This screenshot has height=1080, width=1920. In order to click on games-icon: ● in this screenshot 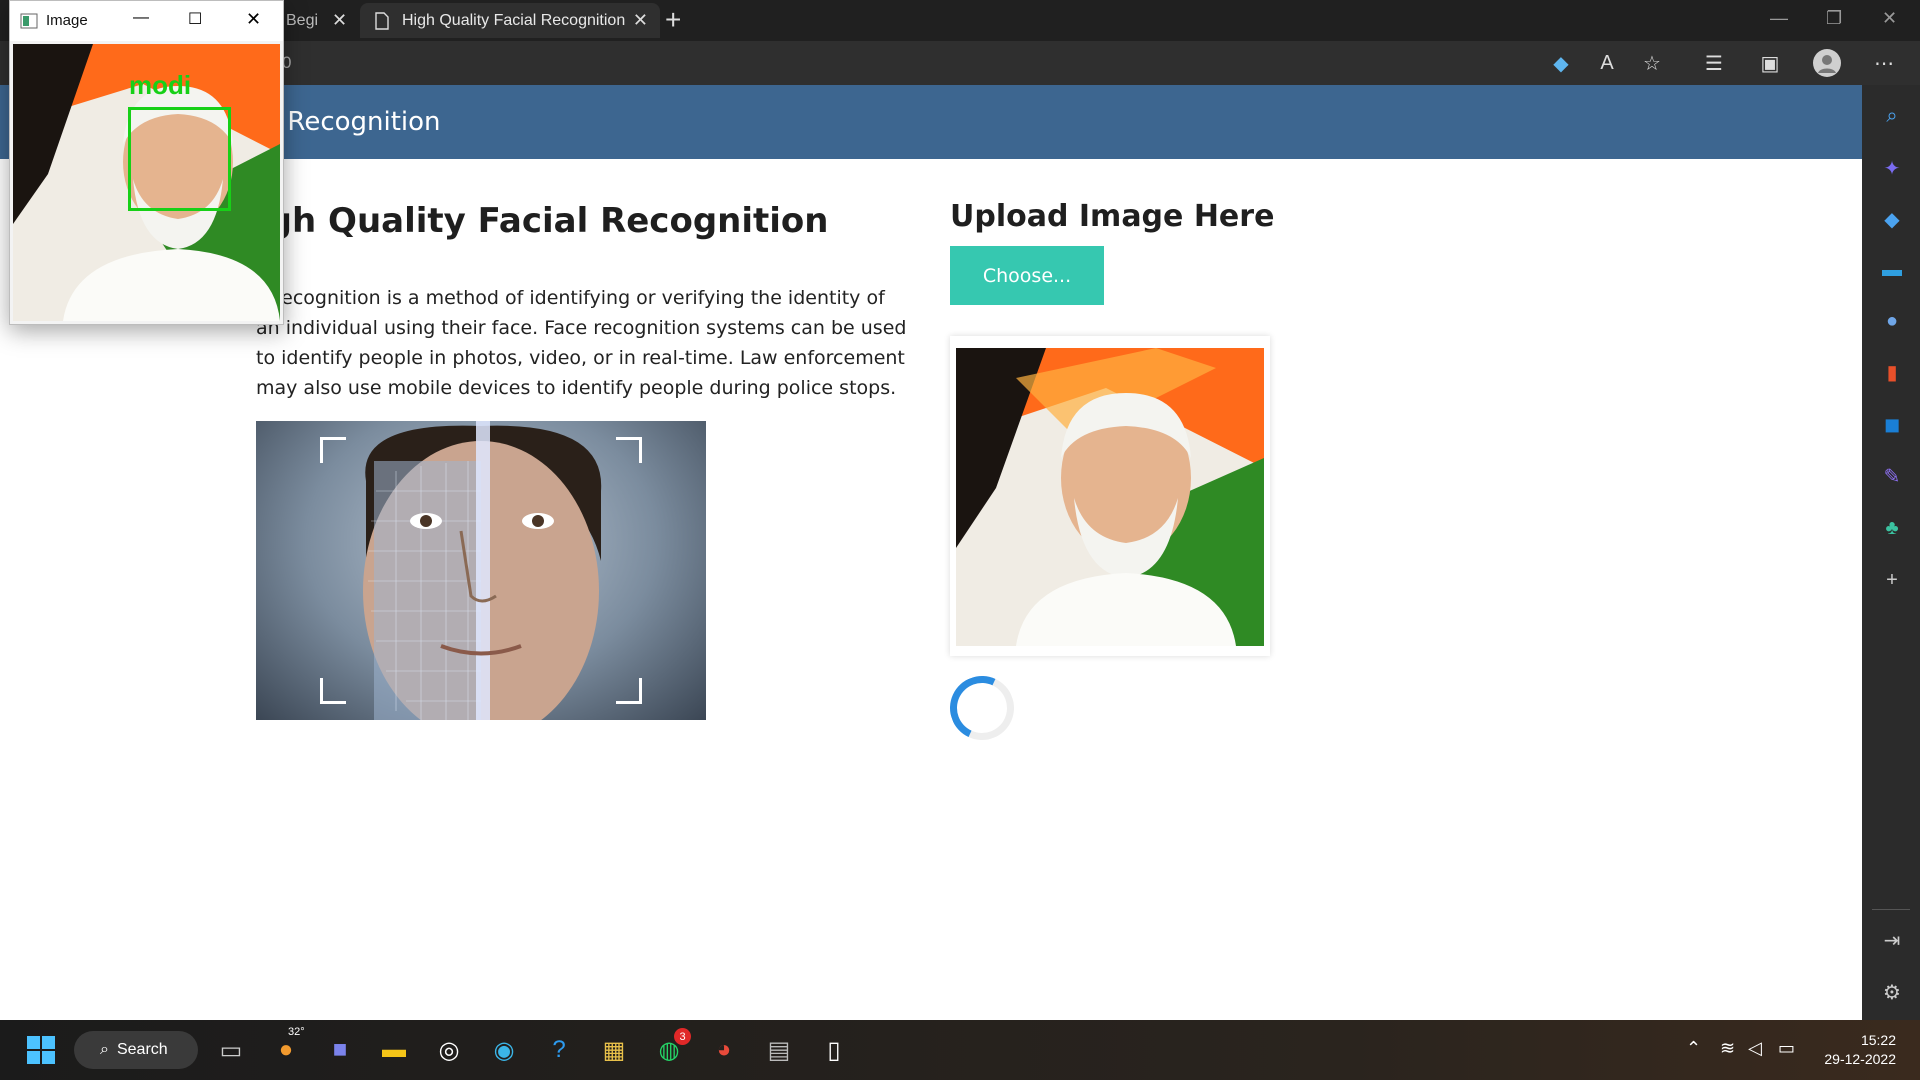, I will do `click(1892, 321)`.